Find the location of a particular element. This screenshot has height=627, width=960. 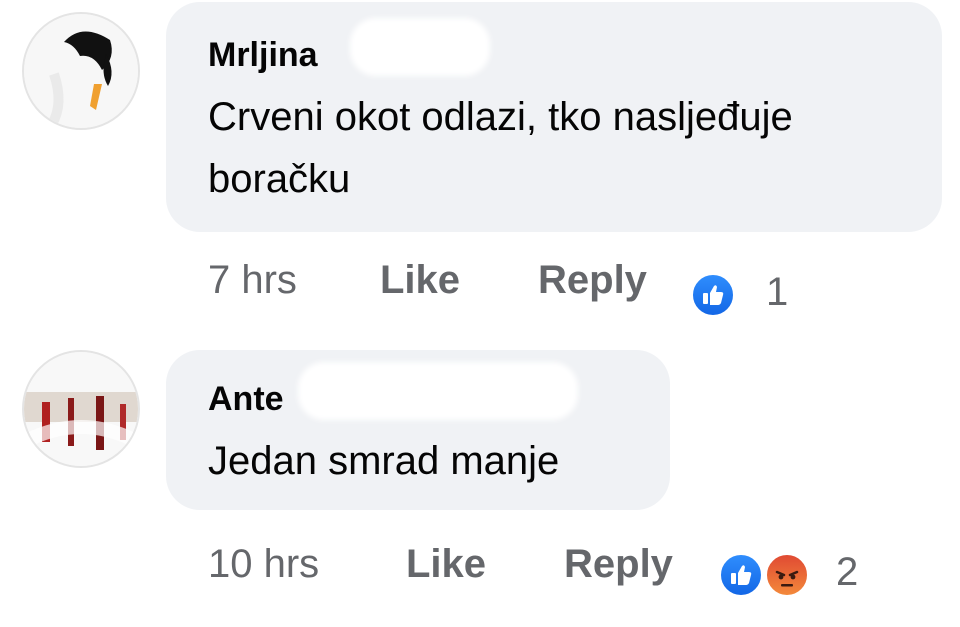

reaction-count: 1 is located at coordinates (777, 292).